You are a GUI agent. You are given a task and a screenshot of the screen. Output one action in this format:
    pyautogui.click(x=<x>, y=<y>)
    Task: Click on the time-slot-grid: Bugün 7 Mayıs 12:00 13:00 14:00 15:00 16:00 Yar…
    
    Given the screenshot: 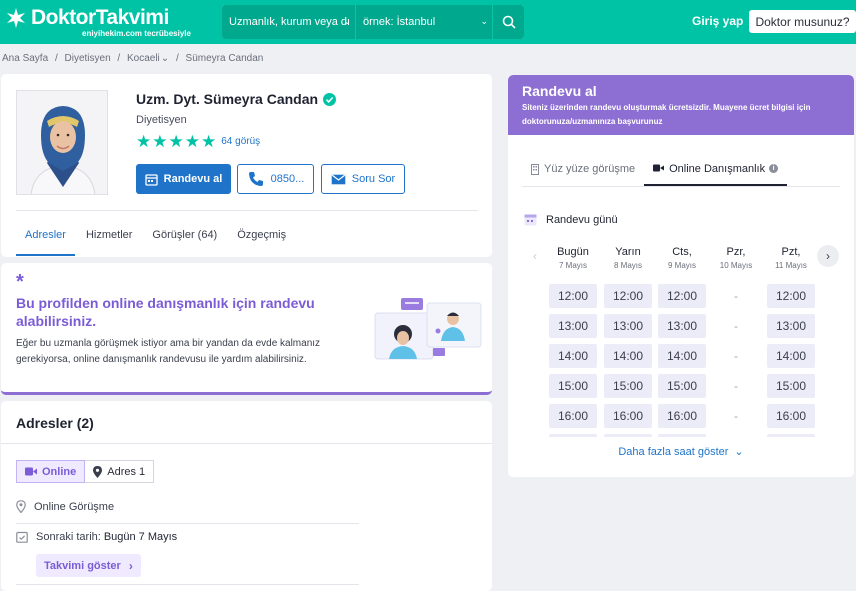 What is the action you would take?
    pyautogui.click(x=683, y=341)
    